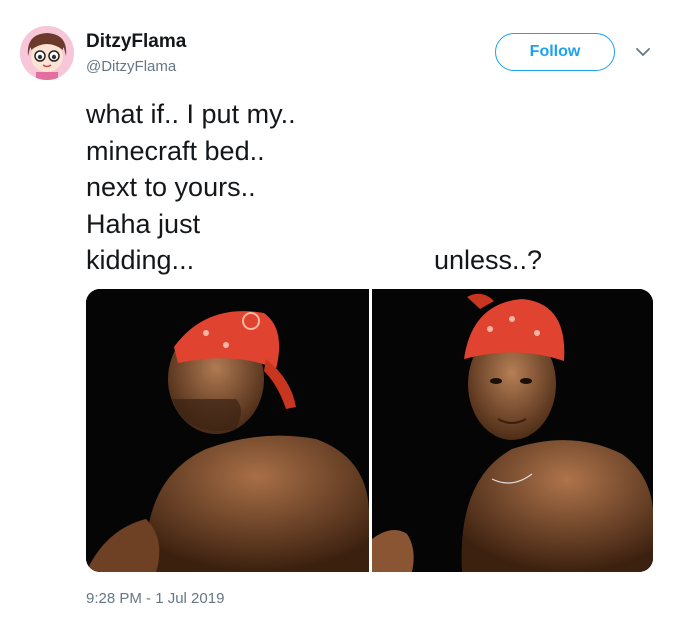  Describe the element at coordinates (643, 52) in the screenshot. I see `chevron-down-icon` at that location.